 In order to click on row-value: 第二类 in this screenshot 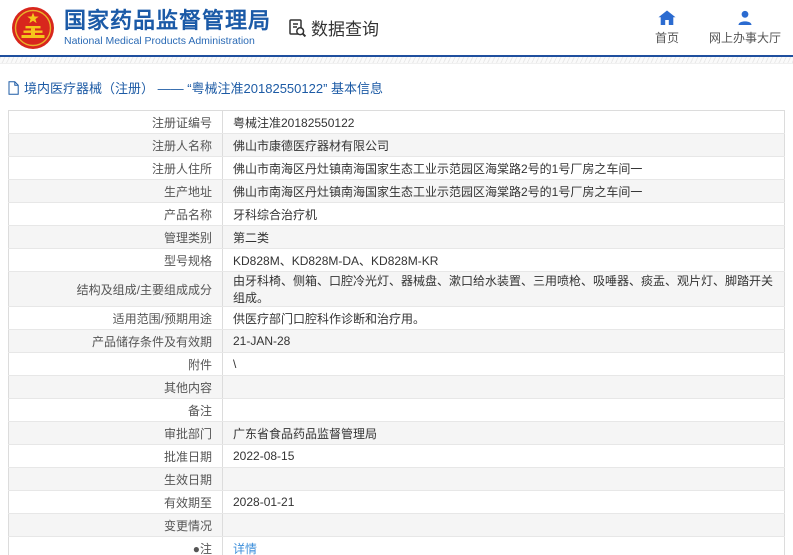, I will do `click(503, 237)`.